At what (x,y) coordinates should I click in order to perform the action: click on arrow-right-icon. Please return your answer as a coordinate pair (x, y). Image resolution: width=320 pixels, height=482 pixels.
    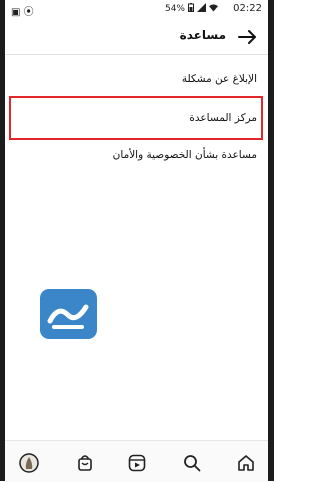
    Looking at the image, I should click on (247, 37).